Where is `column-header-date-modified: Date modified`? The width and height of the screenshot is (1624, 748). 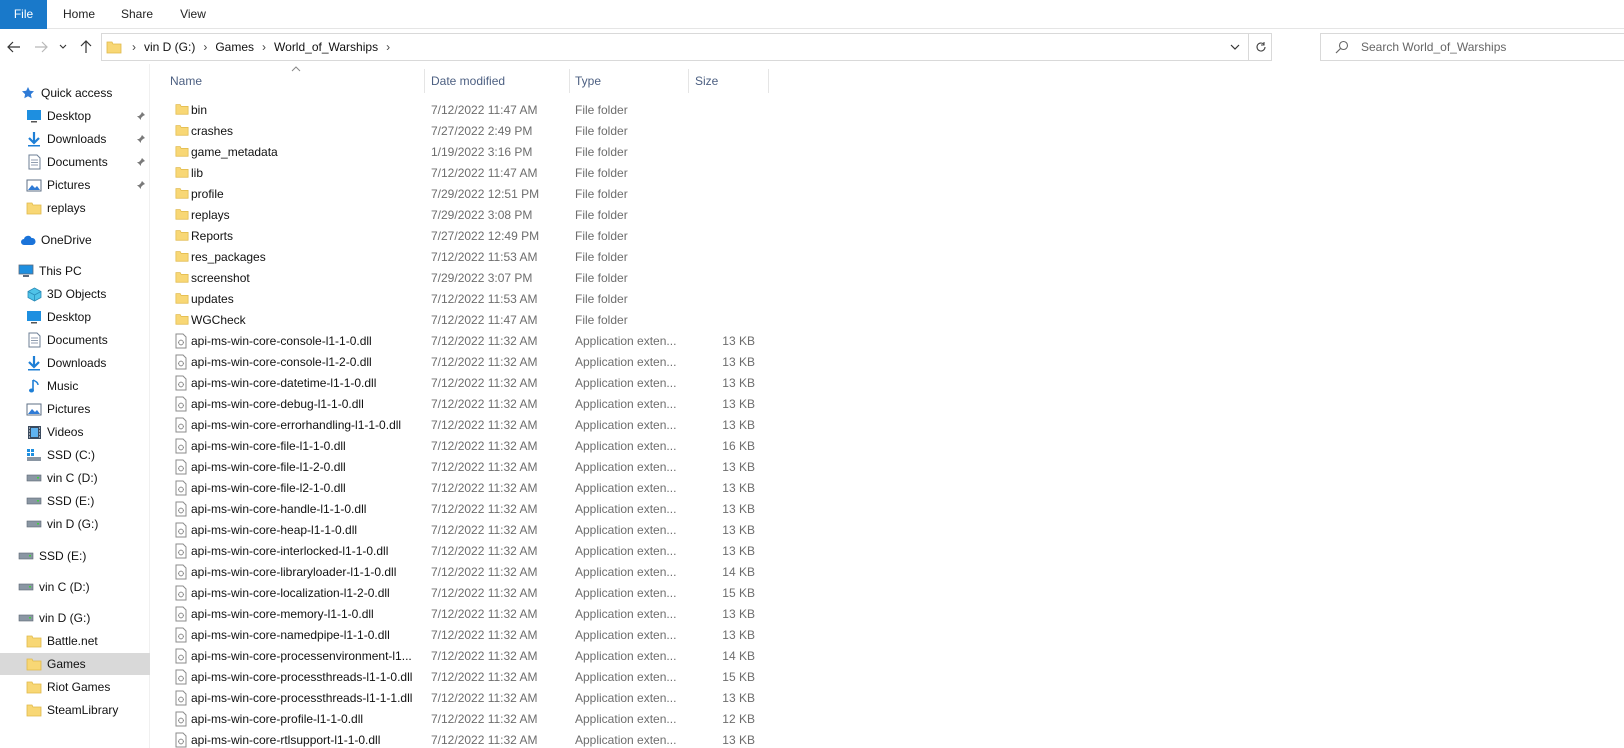 column-header-date-modified: Date modified is located at coordinates (496, 81).